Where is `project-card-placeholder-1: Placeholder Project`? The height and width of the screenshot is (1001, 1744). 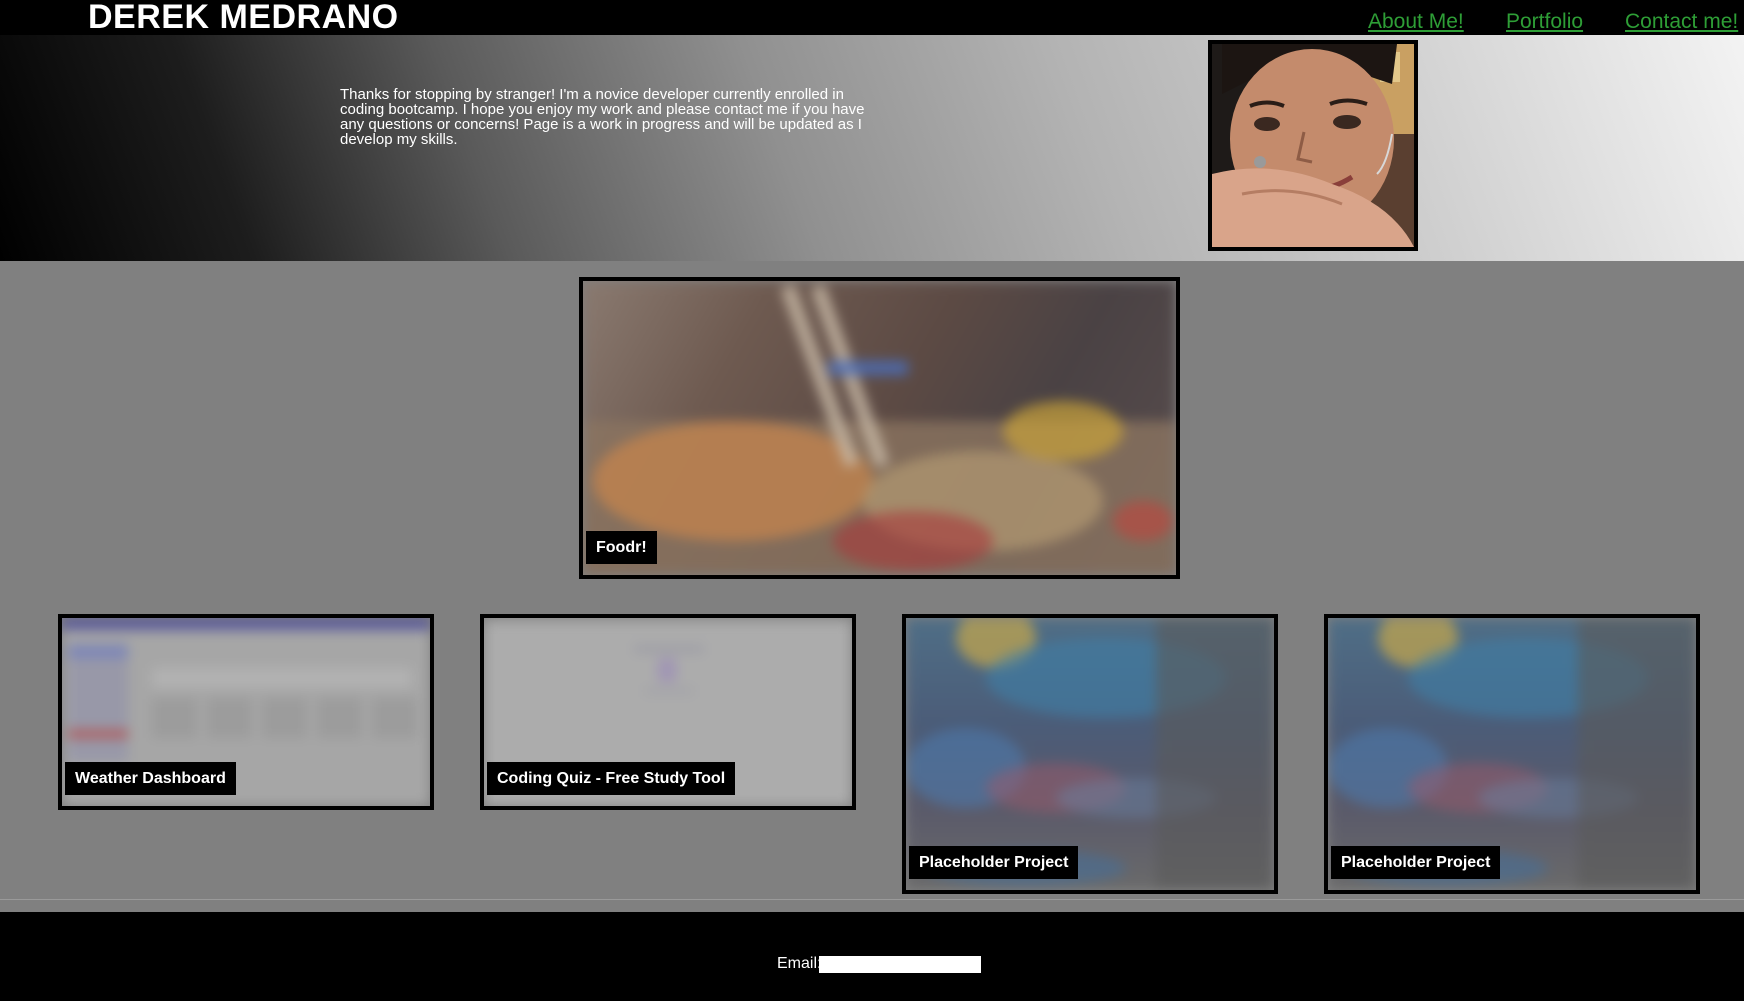 project-card-placeholder-1: Placeholder Project is located at coordinates (1090, 754).